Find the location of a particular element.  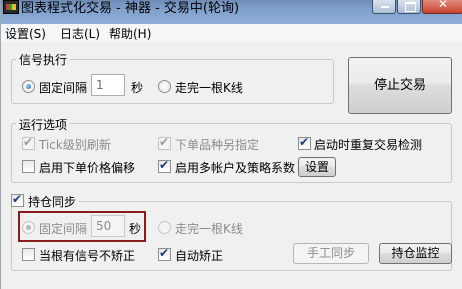

window-title: 图表程式化交易 - 神器 - 交易中(轮询) is located at coordinates (130, 8).